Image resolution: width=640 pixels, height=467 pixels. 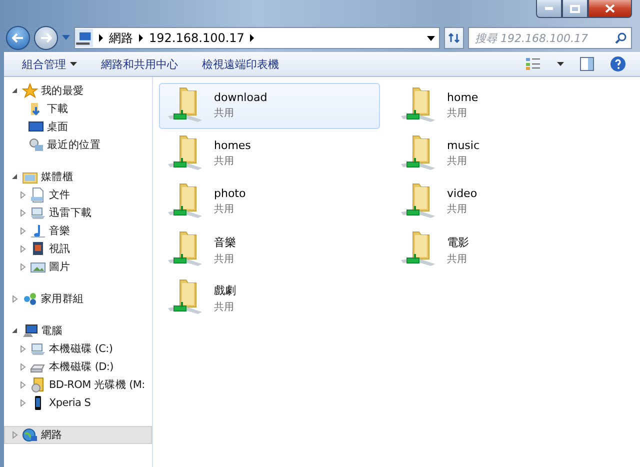 I want to click on folder-name: video, so click(x=462, y=193).